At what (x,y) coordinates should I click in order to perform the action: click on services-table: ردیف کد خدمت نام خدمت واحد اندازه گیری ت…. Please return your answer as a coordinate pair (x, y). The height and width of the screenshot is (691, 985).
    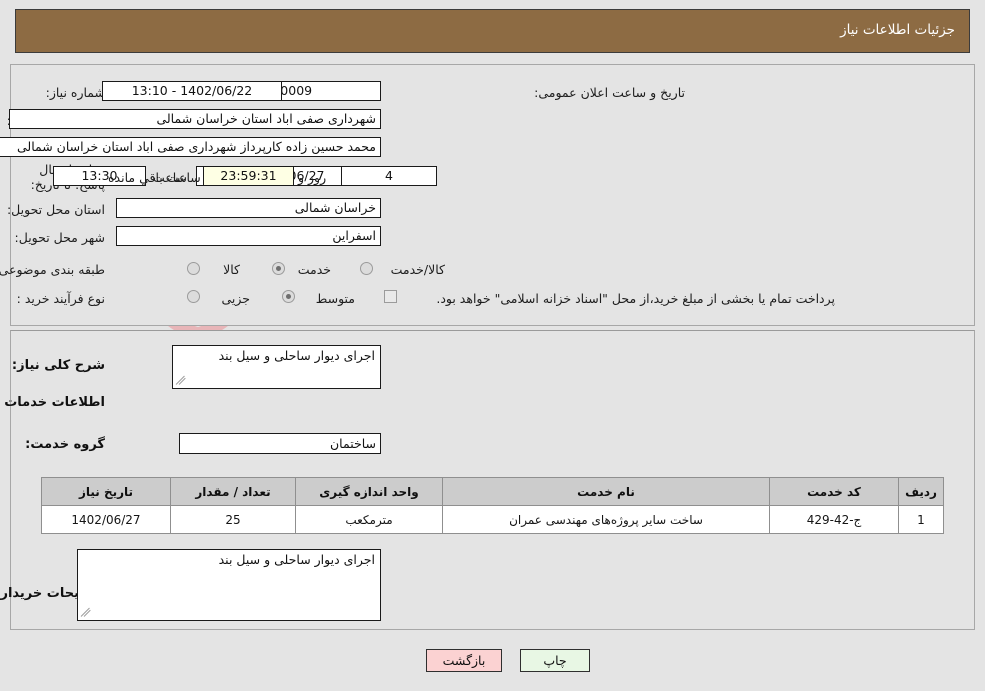
    Looking at the image, I should click on (492, 505).